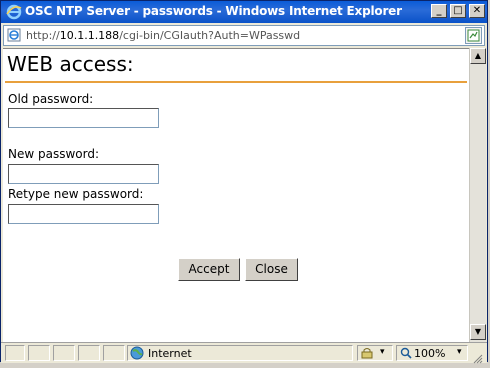  I want to click on page-heading: WEB access:, so click(70, 64).